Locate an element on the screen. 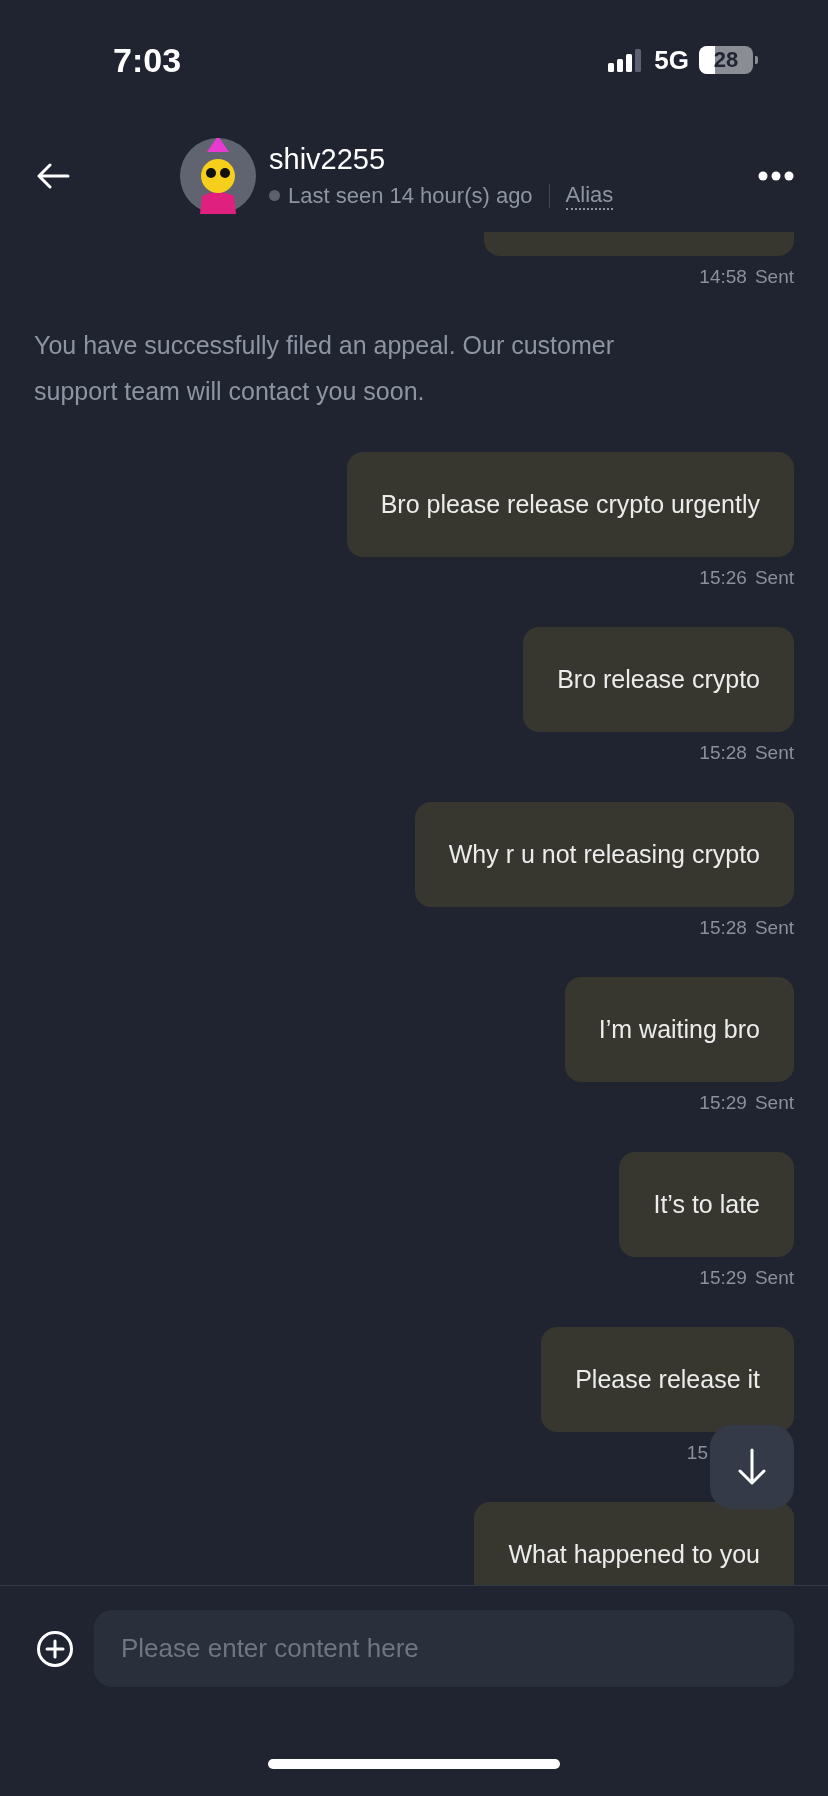  system-message: You have successfully filed an appeal. Our customer support team will contact you soon. is located at coordinates (324, 368).